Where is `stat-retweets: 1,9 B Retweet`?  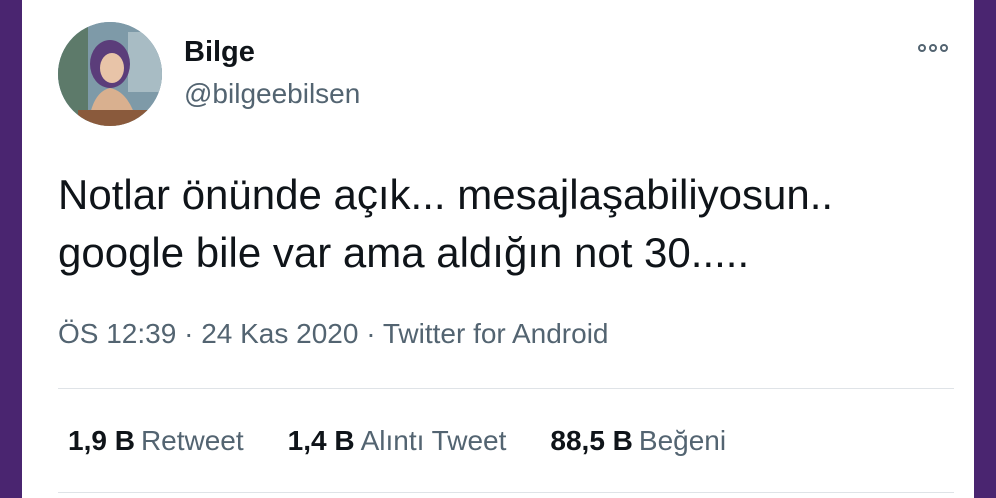
stat-retweets: 1,9 B Retweet is located at coordinates (156, 441).